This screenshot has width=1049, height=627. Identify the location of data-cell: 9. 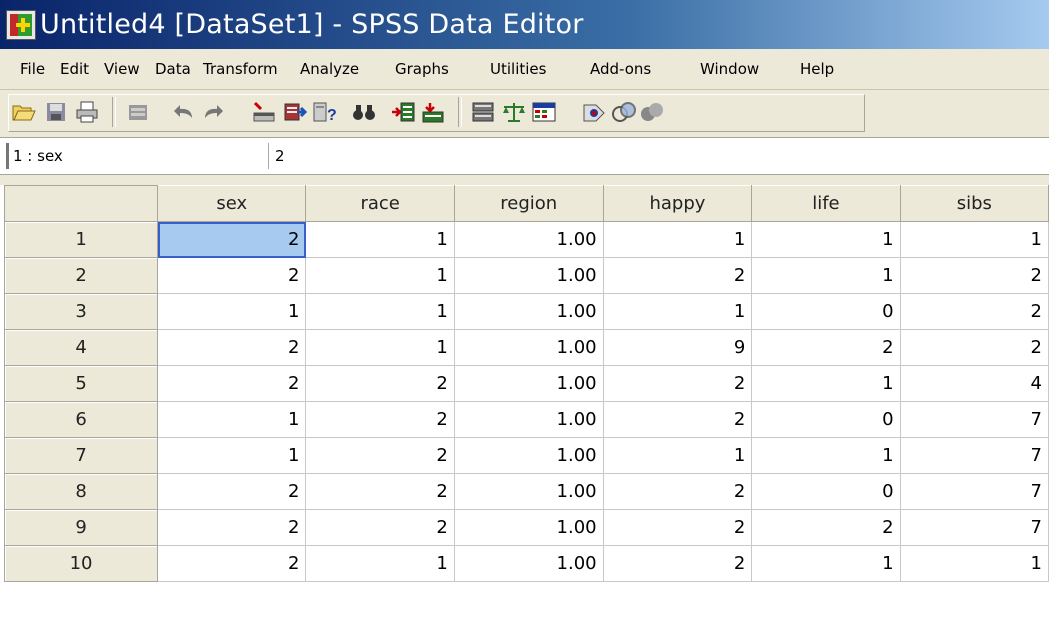
(678, 347).